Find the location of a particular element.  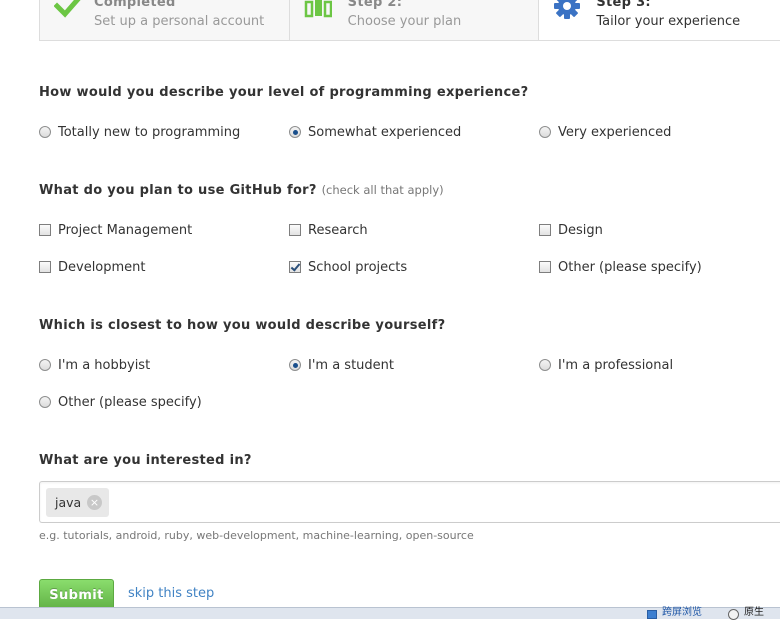

step-title: Step 3: is located at coordinates (623, 5).